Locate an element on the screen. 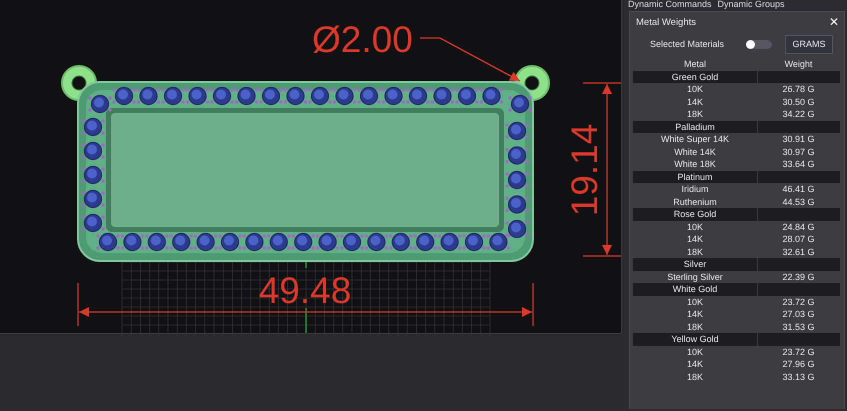 The width and height of the screenshot is (847, 411). metal-name: White 14K is located at coordinates (695, 152).